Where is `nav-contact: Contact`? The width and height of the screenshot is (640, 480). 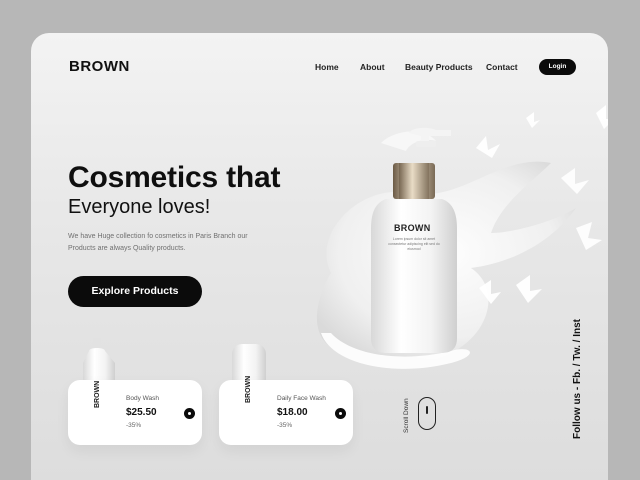 nav-contact: Contact is located at coordinates (502, 67).